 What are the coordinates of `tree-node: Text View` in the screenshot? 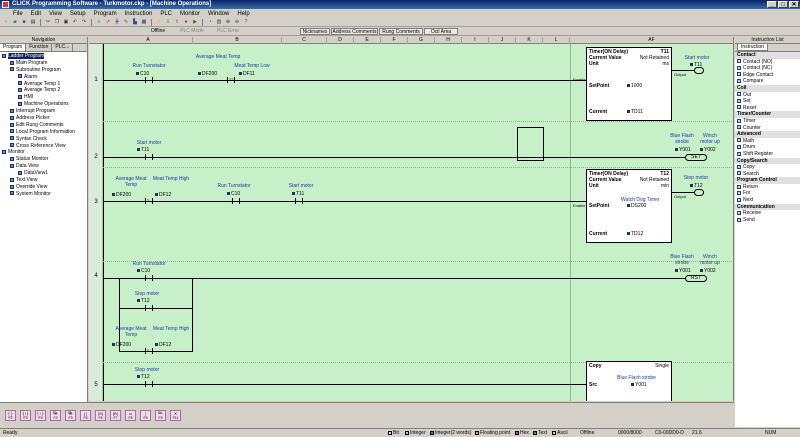 It's located at (43, 180).